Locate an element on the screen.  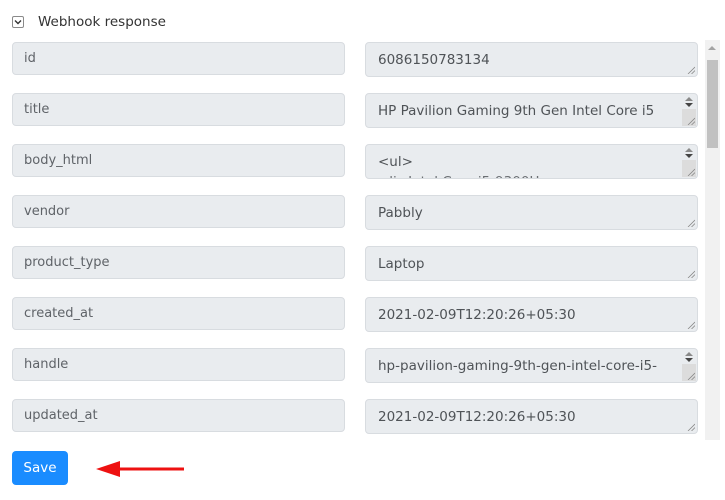
field-row: created_at 2021-02-09T12:20:26+05:30 is located at coordinates (355, 315).